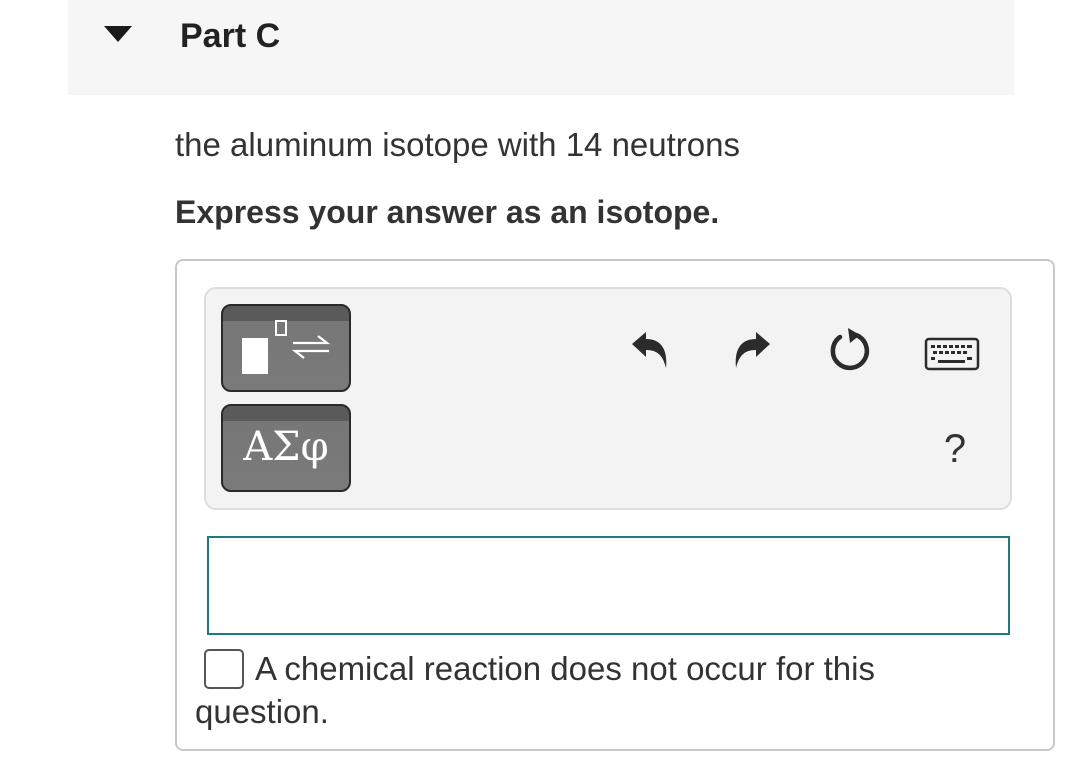 The height and width of the screenshot is (758, 1080). I want to click on redo-icon, so click(752, 350).